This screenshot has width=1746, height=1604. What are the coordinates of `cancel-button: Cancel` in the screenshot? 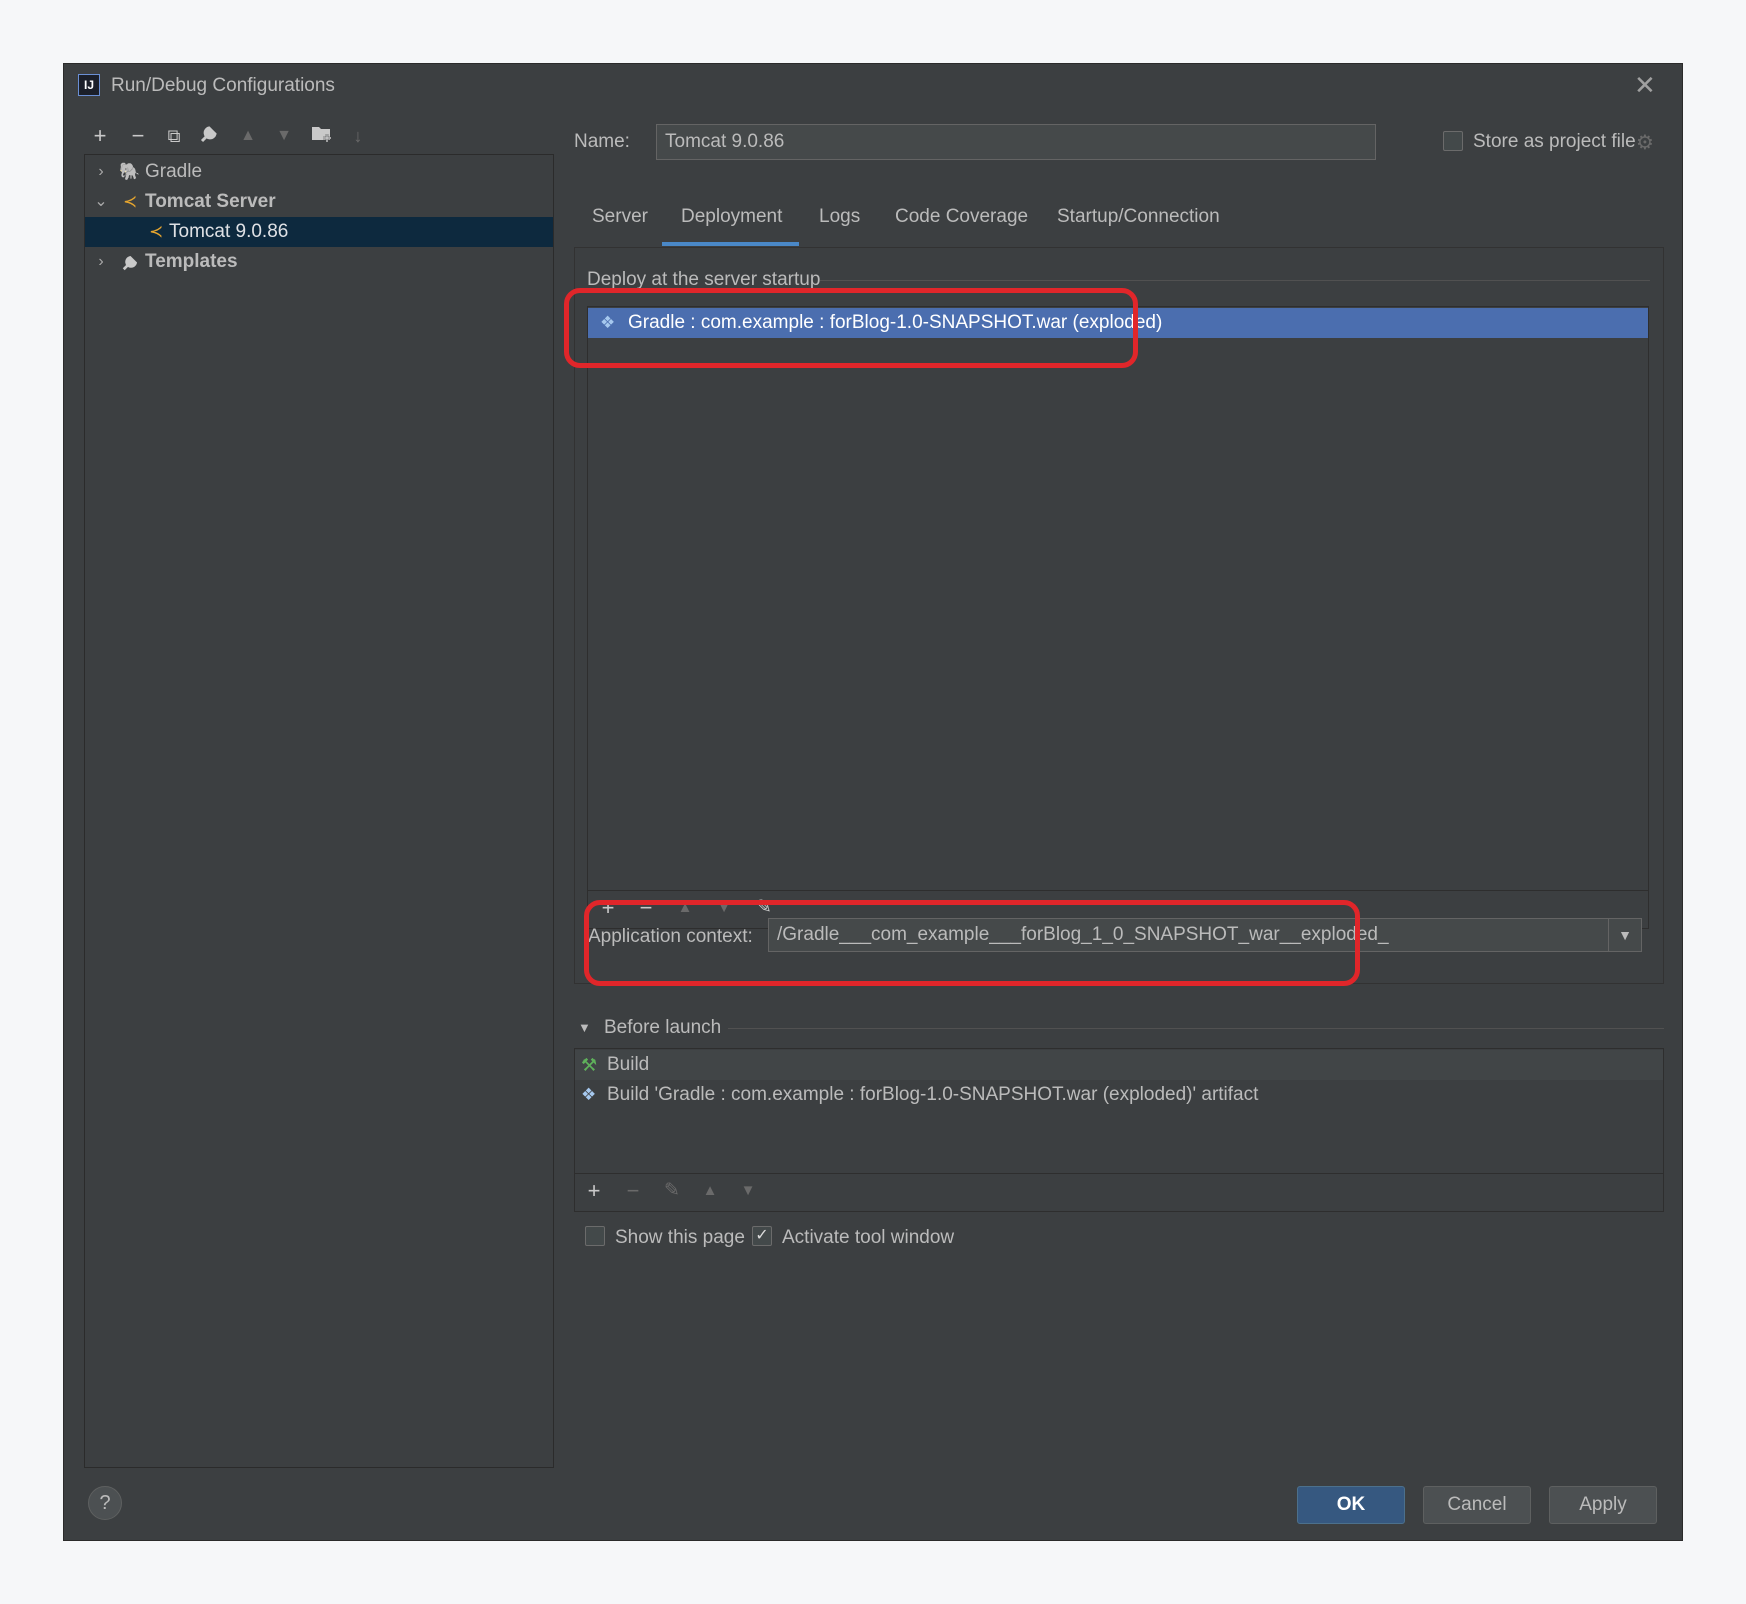 It's located at (1477, 1505).